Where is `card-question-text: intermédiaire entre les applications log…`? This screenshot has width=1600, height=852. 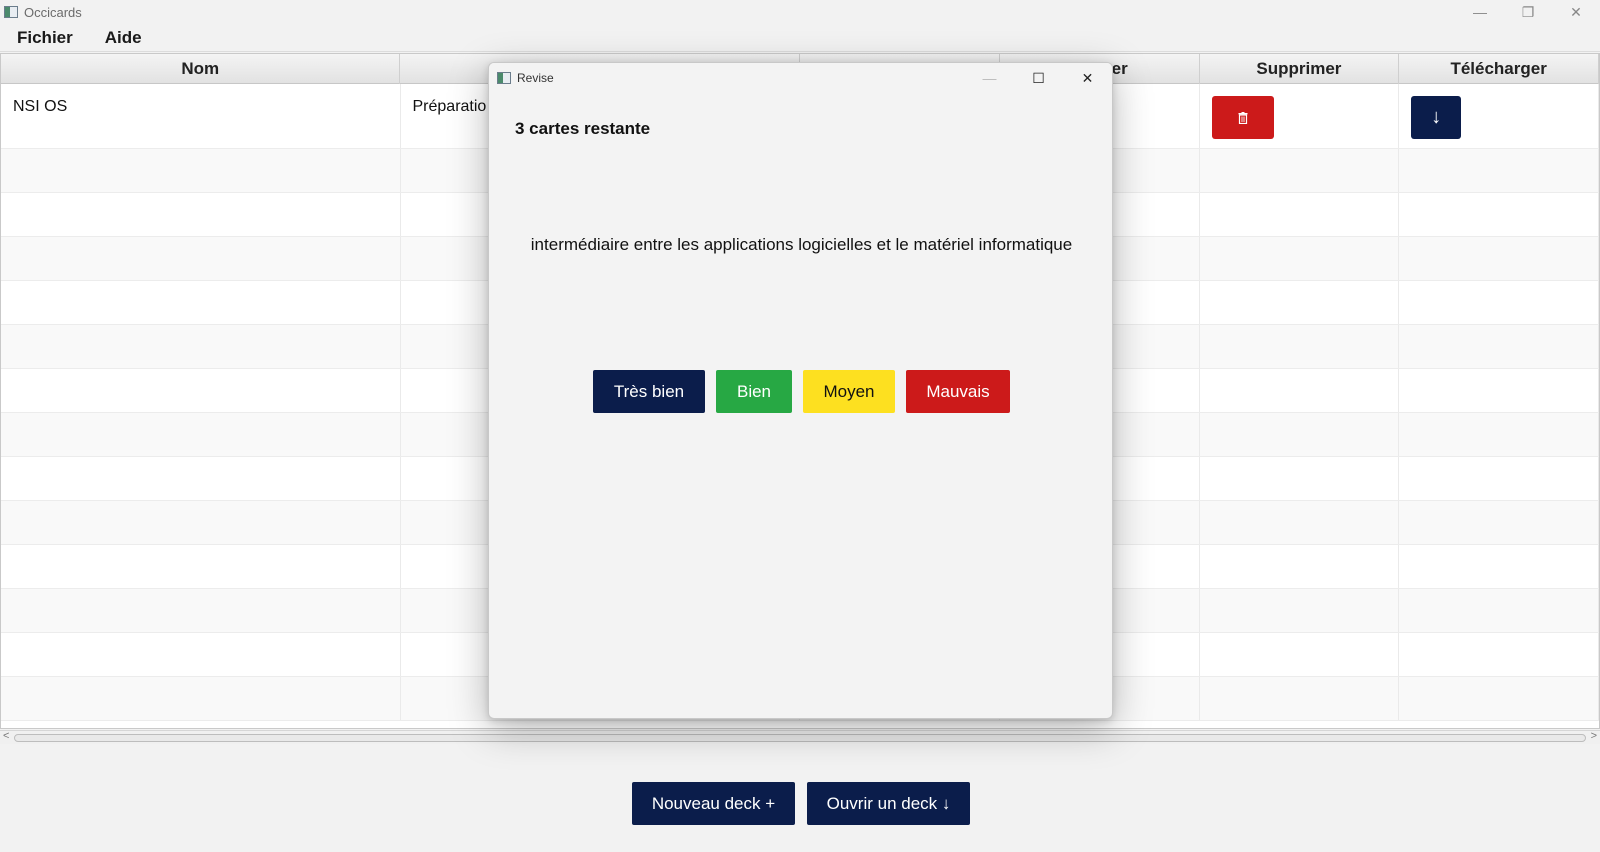
card-question-text: intermédiaire entre les applications log… is located at coordinates (801, 244).